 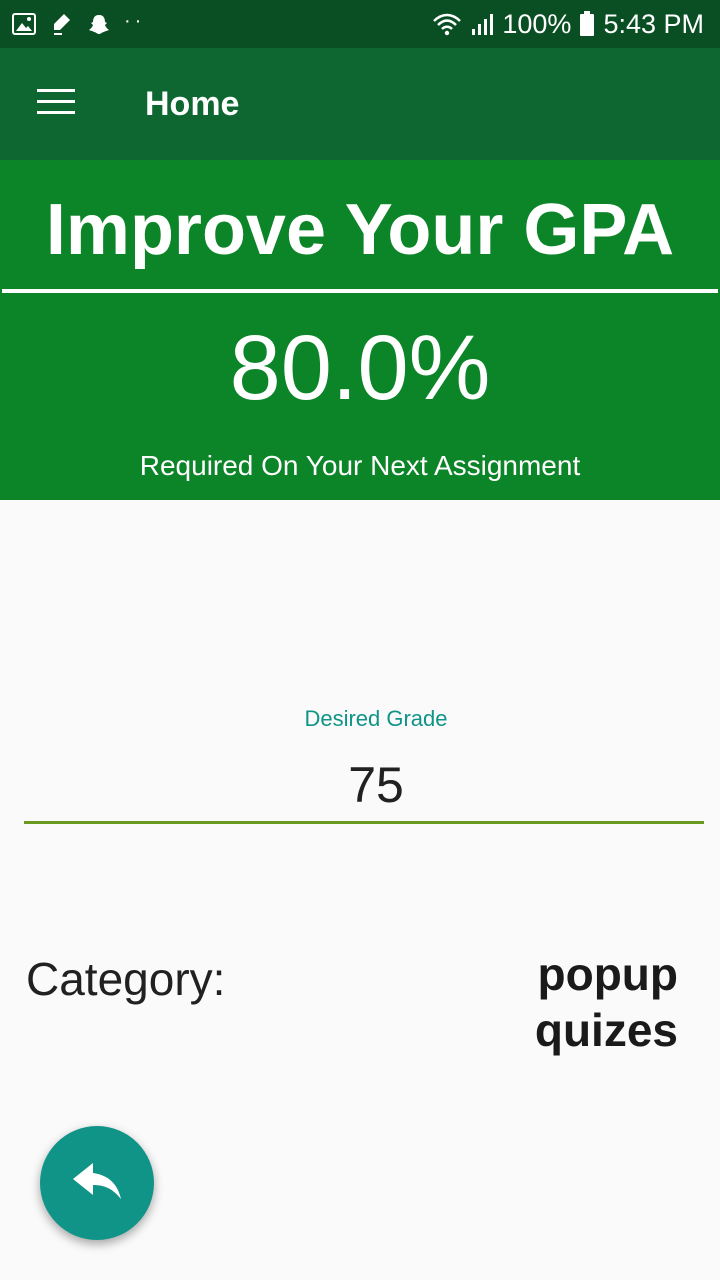 I want to click on status-bar-left: ··, so click(x=79, y=23).